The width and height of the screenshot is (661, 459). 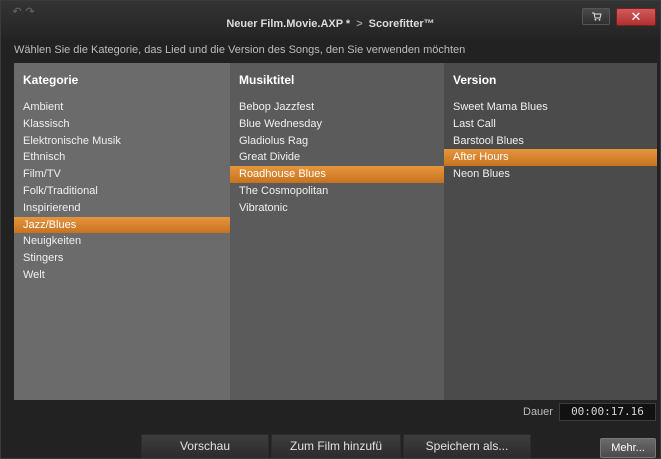 I want to click on list-item: Neon Blues, so click(x=550, y=174).